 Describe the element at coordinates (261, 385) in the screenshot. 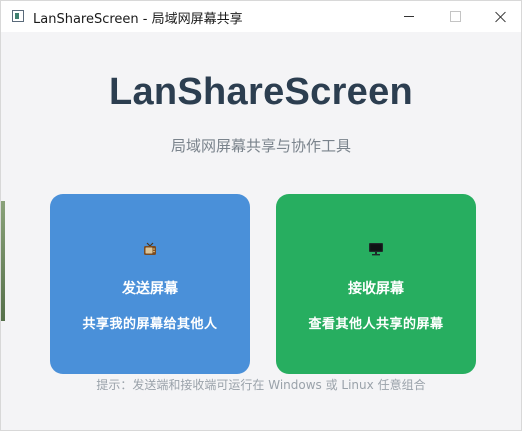

I see `hint-text: 提示：发送端和接收端可运行在 Windows 或 Linux 任意组合` at that location.